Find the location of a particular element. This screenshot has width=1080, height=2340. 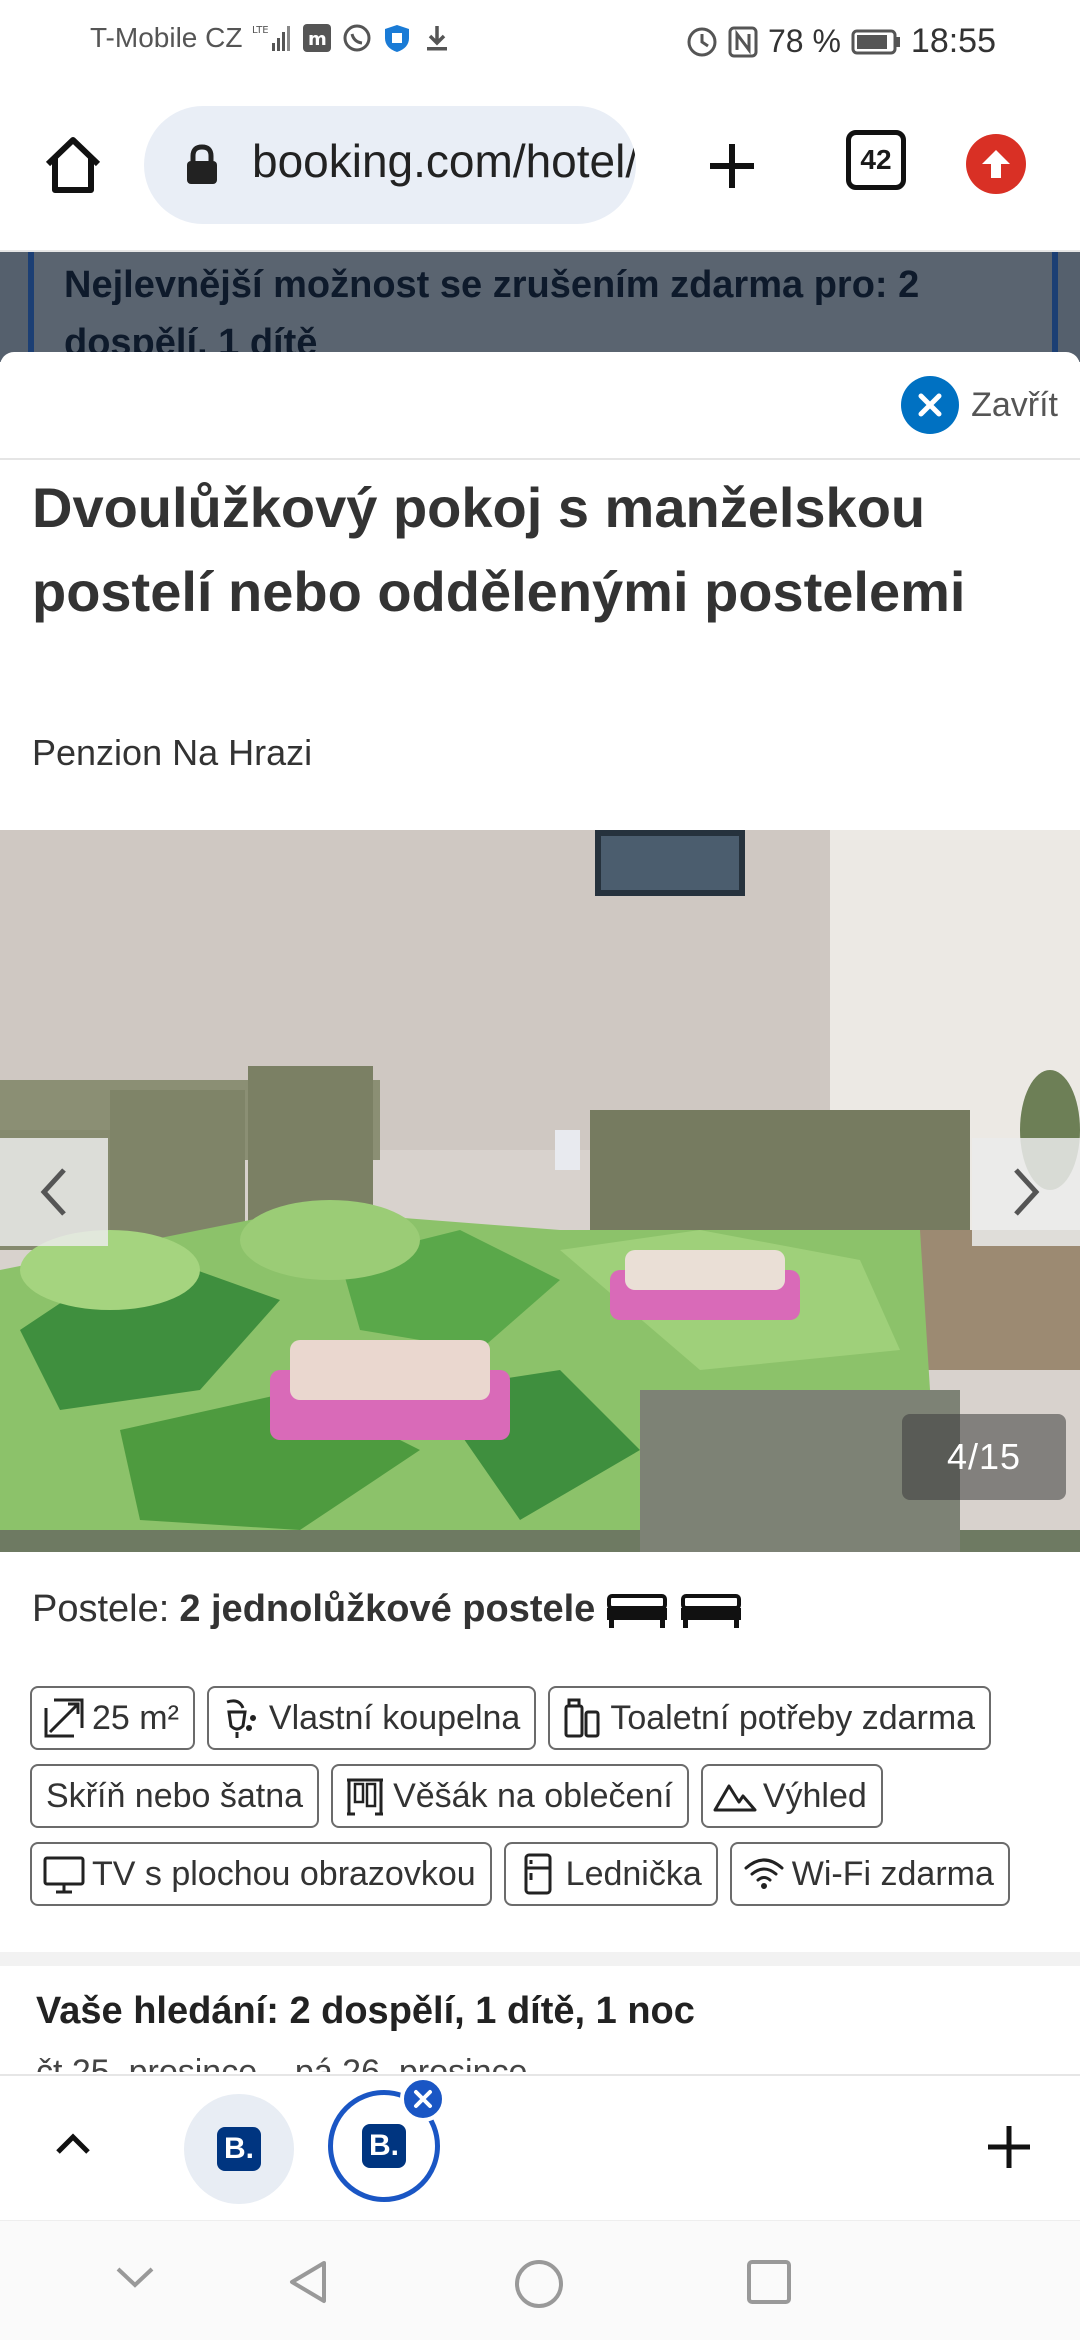

svg-text: m is located at coordinates (317, 39).